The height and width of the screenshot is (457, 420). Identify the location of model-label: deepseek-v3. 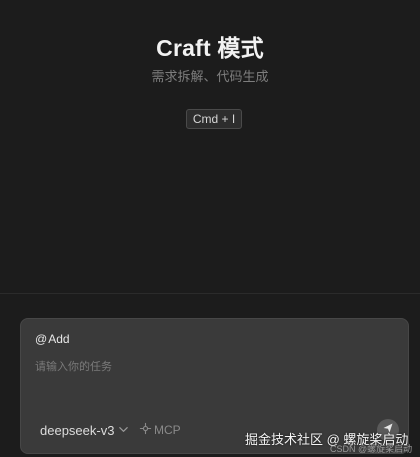
(77, 430).